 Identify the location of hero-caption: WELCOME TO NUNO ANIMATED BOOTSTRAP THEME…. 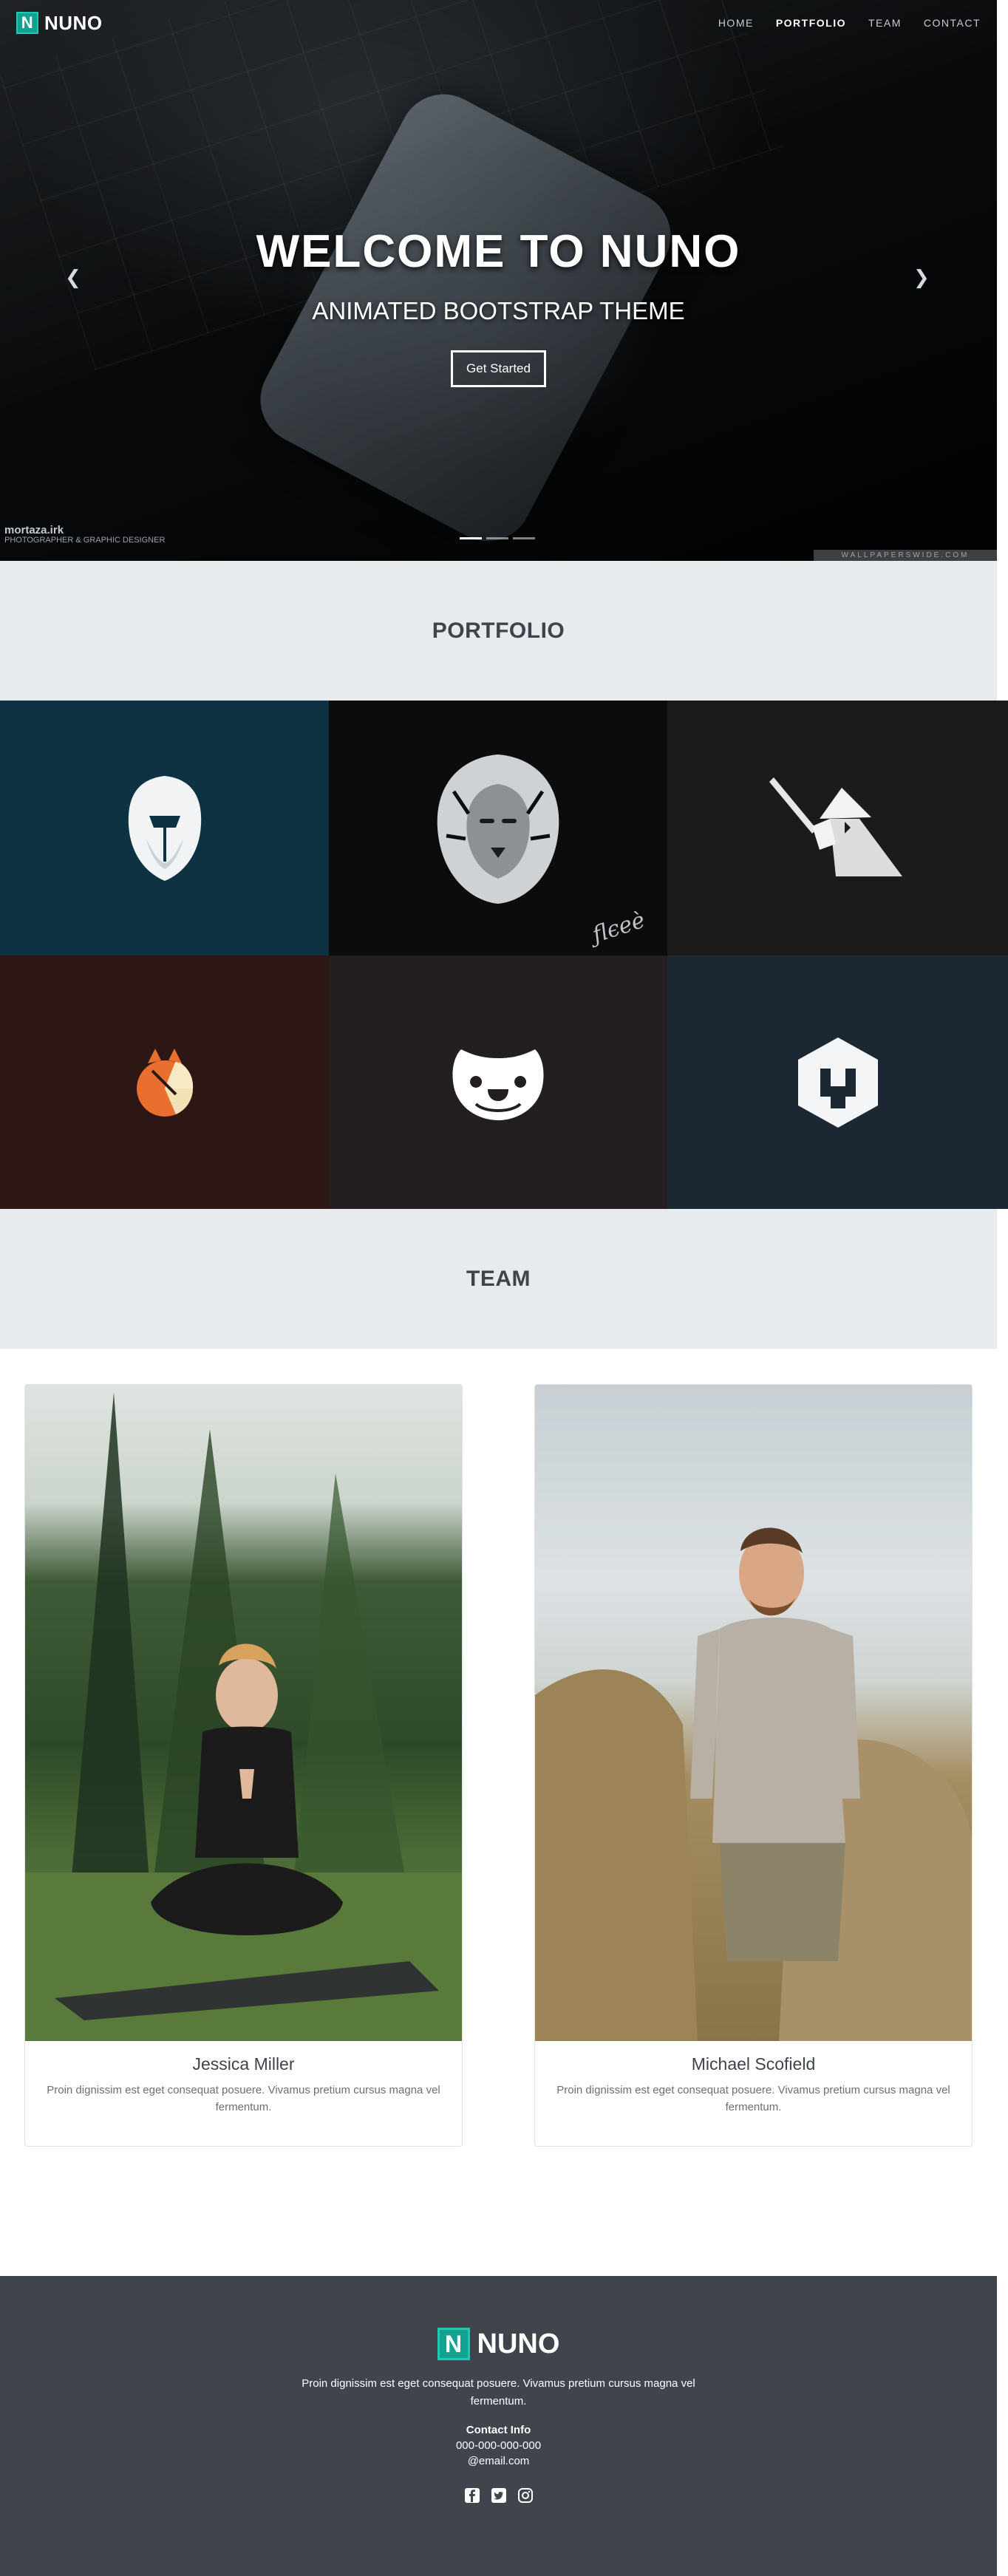
(499, 306).